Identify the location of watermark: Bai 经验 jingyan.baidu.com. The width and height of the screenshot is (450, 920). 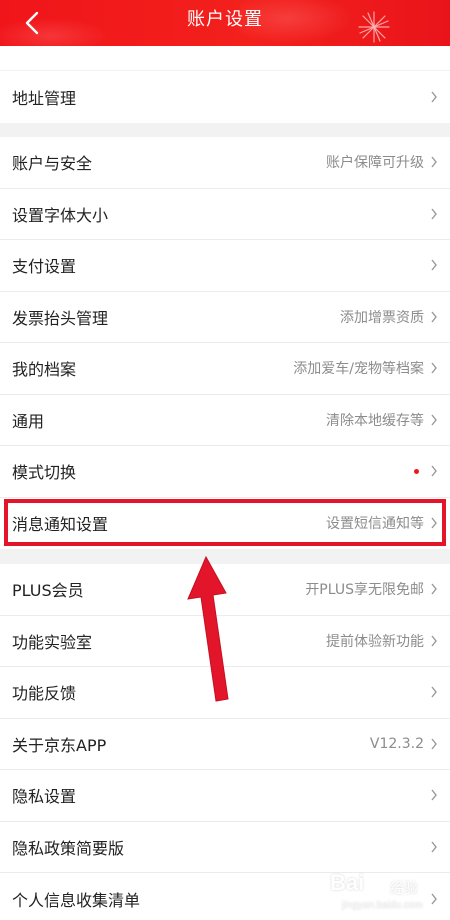
(390, 892).